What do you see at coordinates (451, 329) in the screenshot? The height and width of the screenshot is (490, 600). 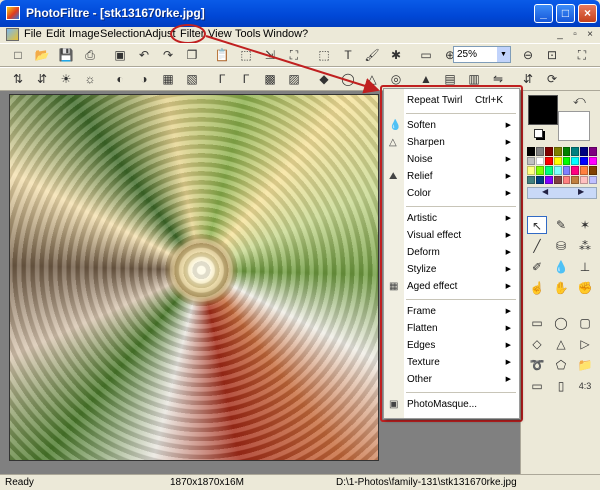 I see `menu-item-flatten: Flatten ▶` at bounding box center [451, 329].